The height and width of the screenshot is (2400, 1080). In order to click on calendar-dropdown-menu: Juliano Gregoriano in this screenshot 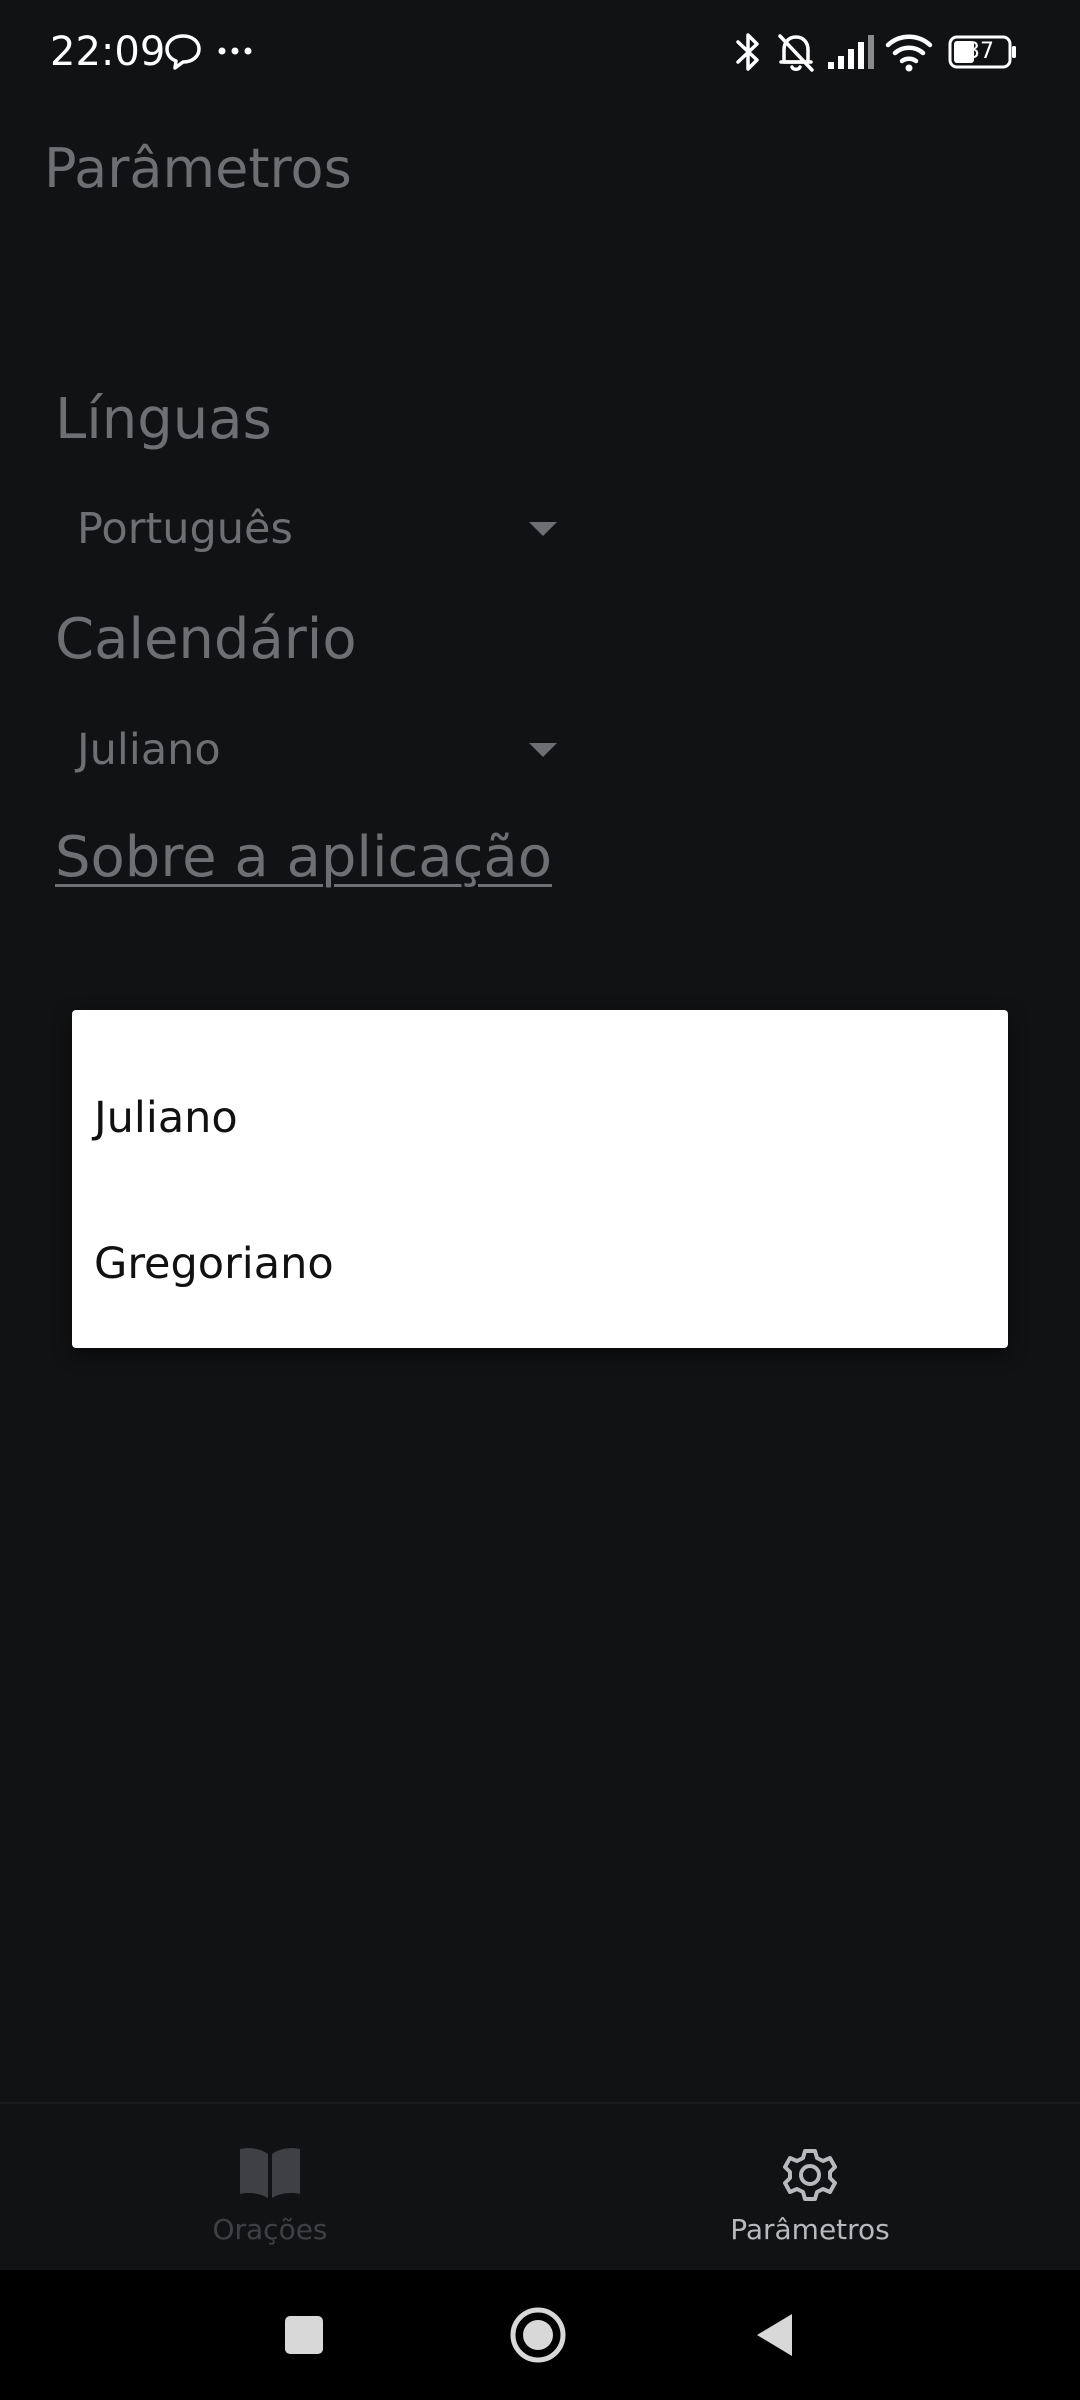, I will do `click(540, 1179)`.